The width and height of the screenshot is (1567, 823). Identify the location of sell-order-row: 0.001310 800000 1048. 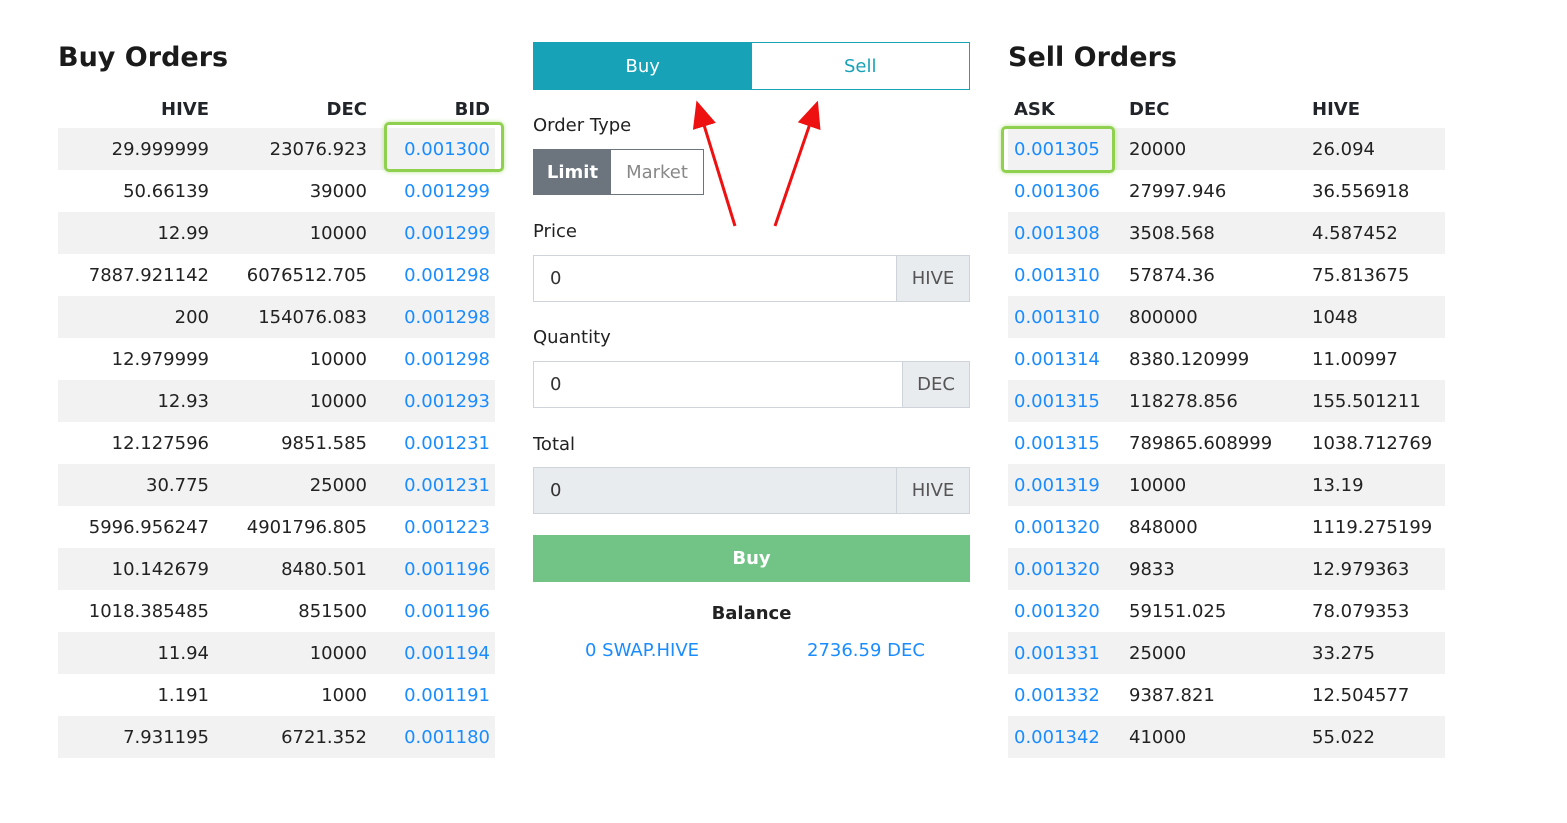
(1226, 317).